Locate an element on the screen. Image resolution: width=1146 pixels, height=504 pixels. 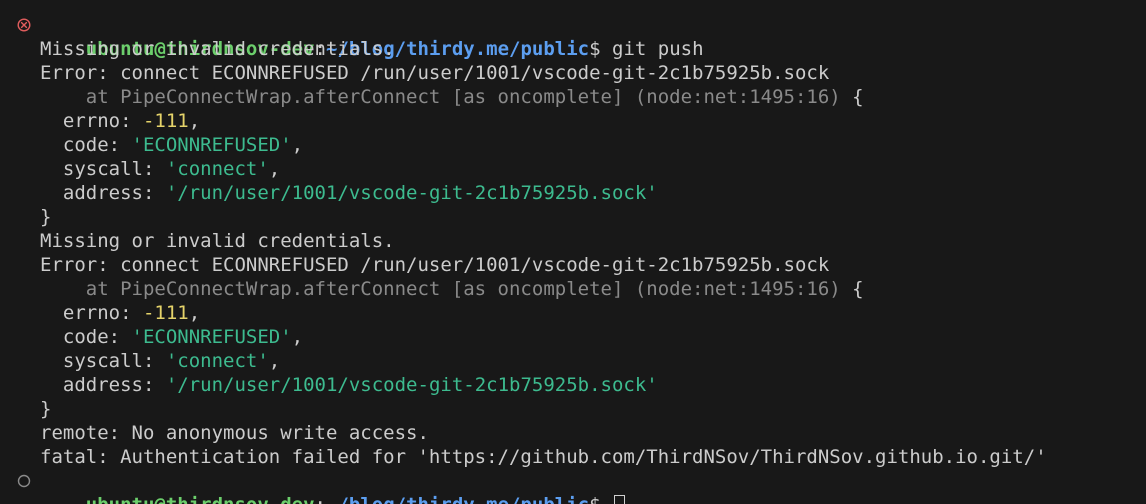
prompt-user: ubuntu@thirdnsov-dev is located at coordinates (200, 499).